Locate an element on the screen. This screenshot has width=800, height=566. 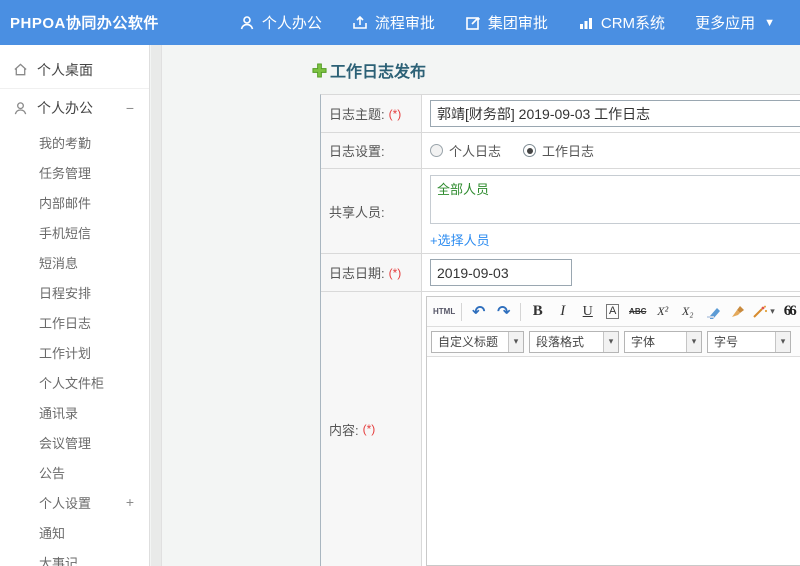
sidebar-item-label: 短消息 is located at coordinates (59, 263).